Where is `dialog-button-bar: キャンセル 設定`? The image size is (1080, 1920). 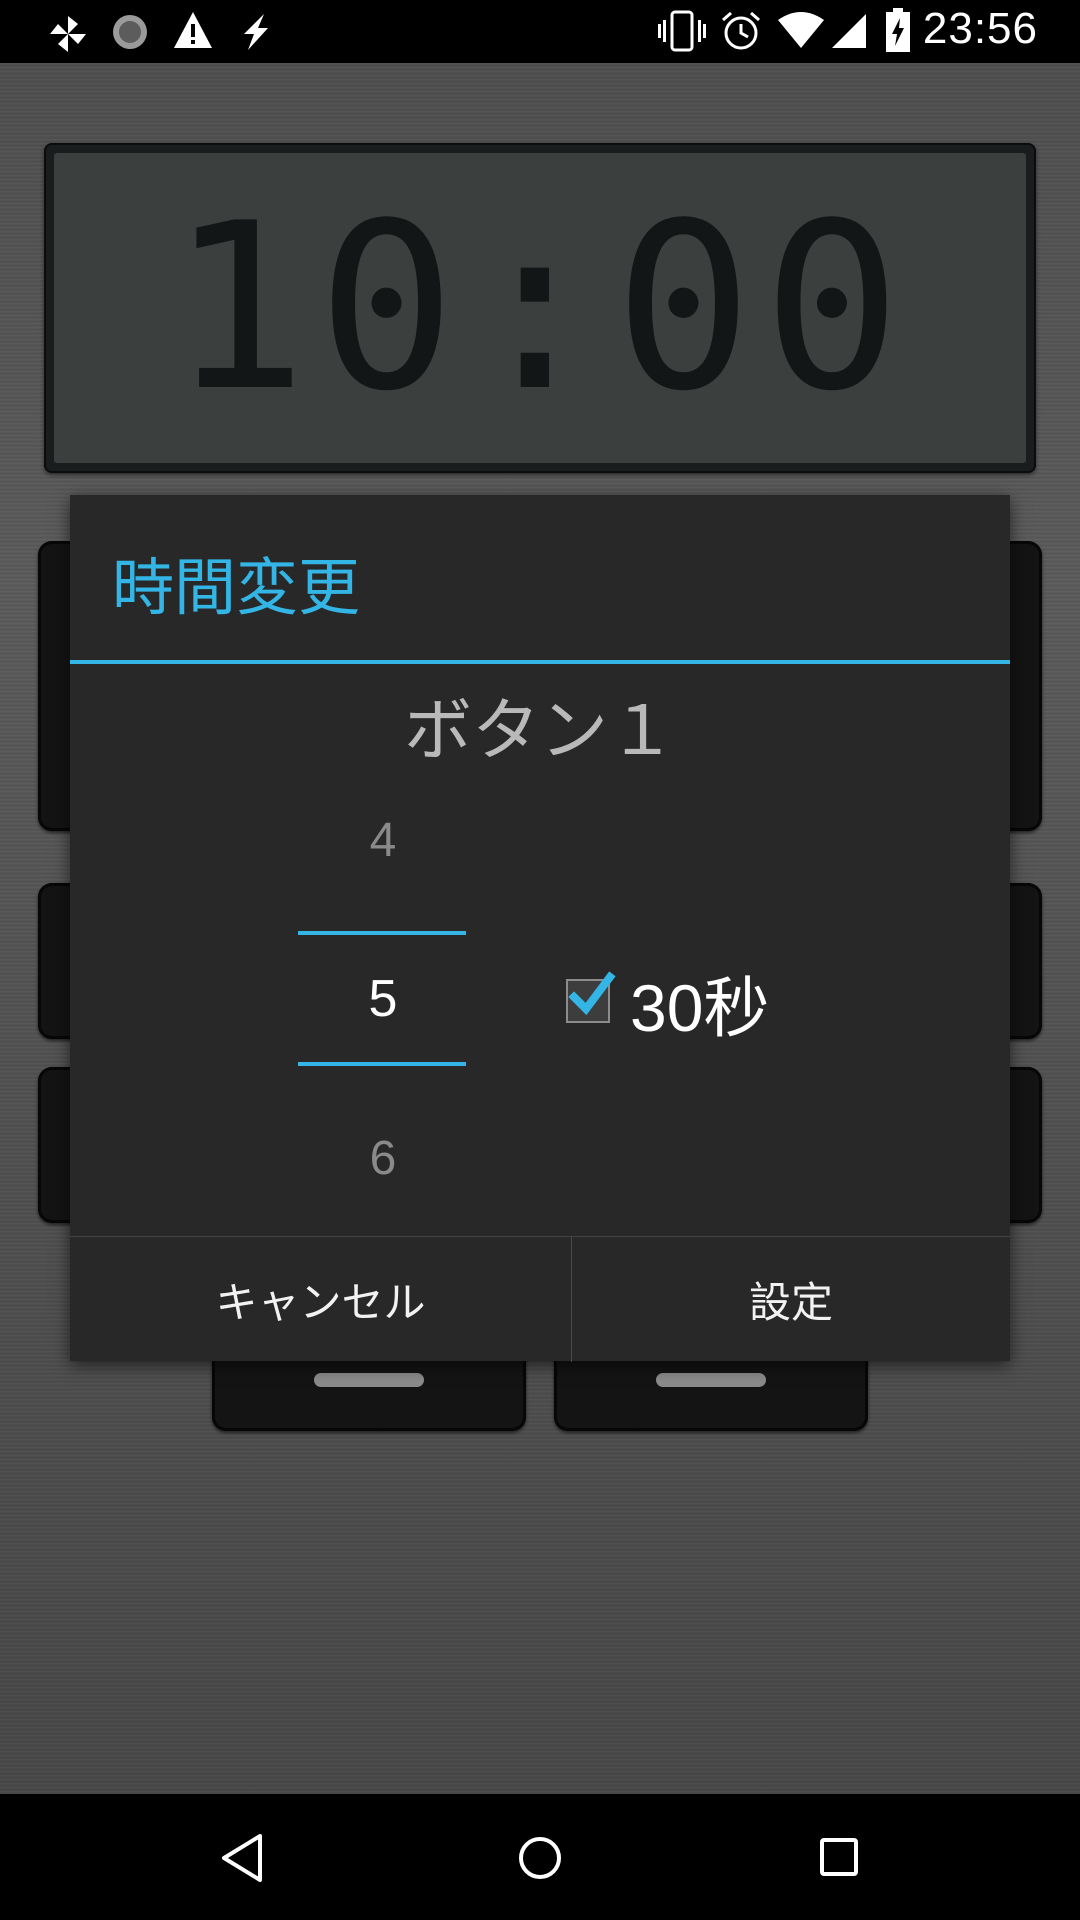 dialog-button-bar: キャンセル 設定 is located at coordinates (540, 1299).